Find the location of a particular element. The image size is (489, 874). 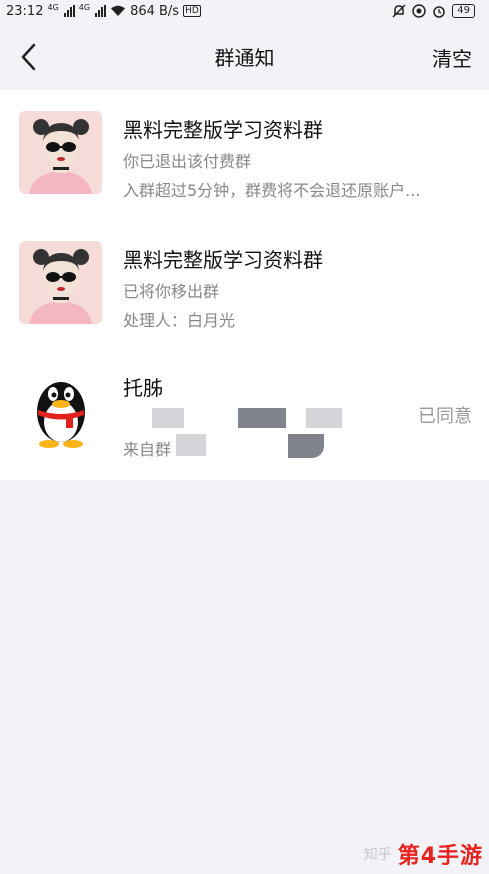

wifi-icon is located at coordinates (118, 10).